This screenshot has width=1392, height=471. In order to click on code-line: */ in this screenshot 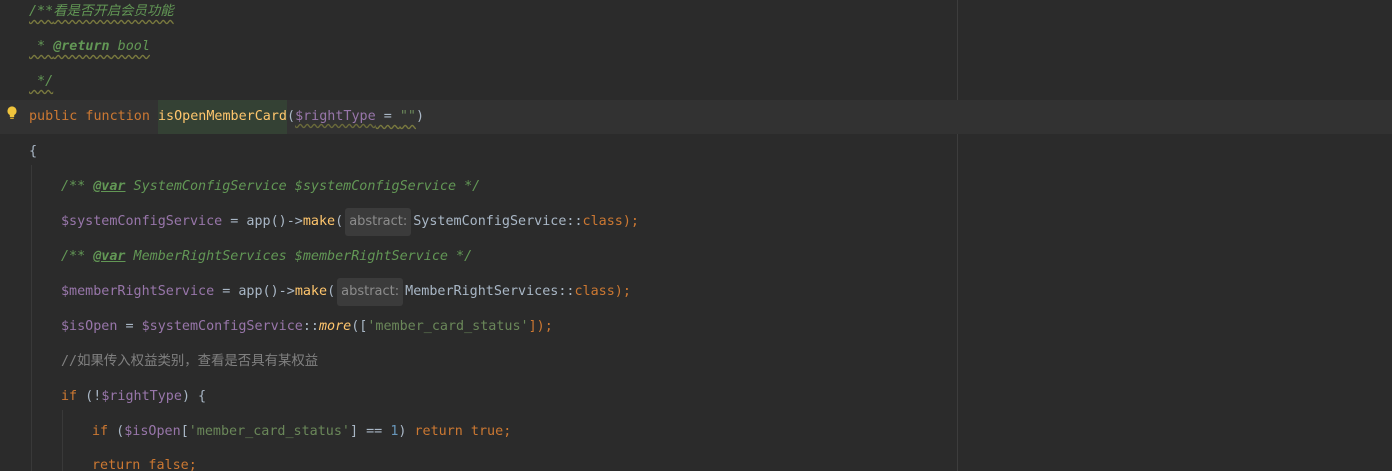, I will do `click(696, 82)`.